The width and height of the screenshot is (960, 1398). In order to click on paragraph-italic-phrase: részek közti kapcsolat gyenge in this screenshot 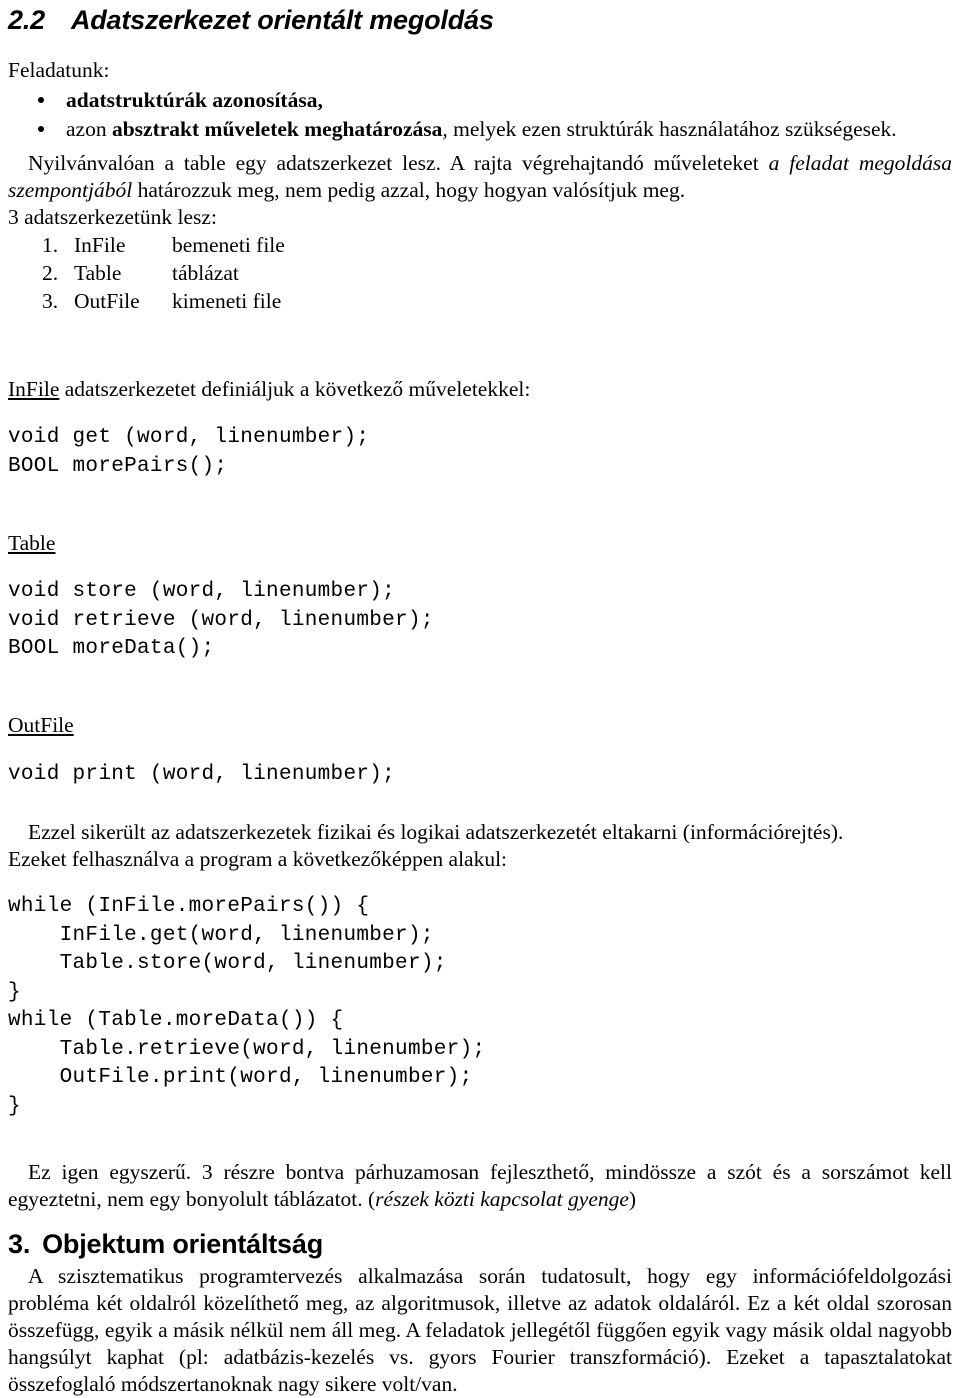, I will do `click(502, 1199)`.